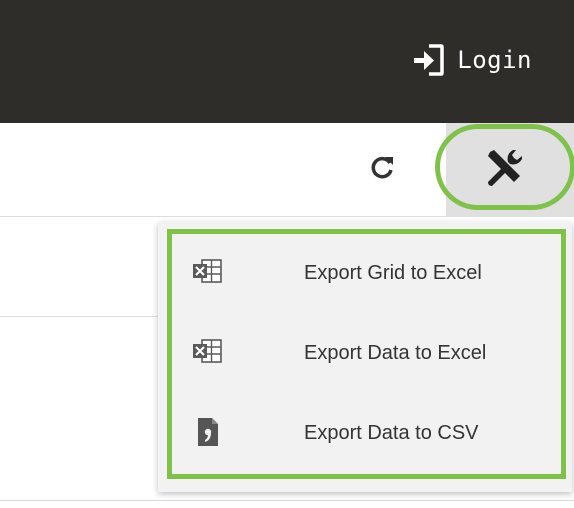 The height and width of the screenshot is (508, 574). What do you see at coordinates (505, 169) in the screenshot?
I see `tools-icon` at bounding box center [505, 169].